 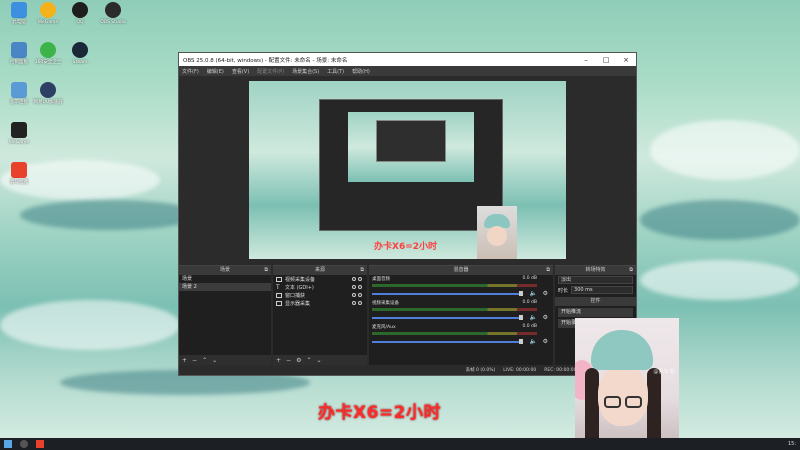 What do you see at coordinates (80, 53) in the screenshot?
I see `desktop-icon-steam: Steam` at bounding box center [80, 53].